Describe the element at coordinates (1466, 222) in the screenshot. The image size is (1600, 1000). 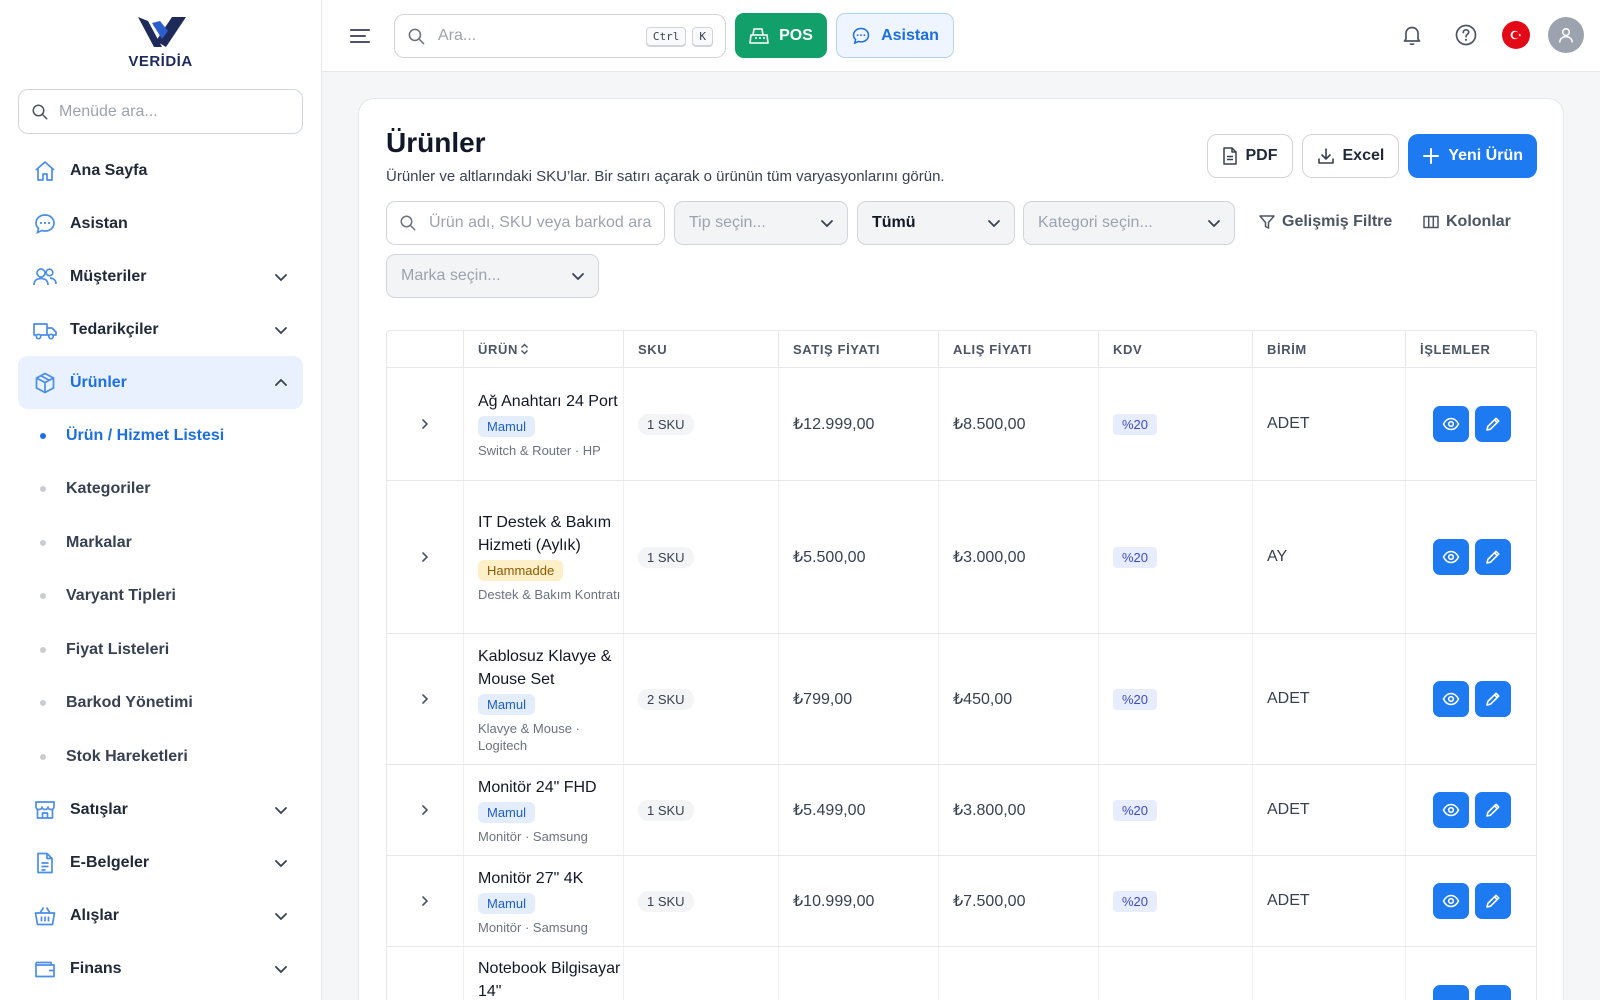
I see `columns-button: Kolonlar` at that location.